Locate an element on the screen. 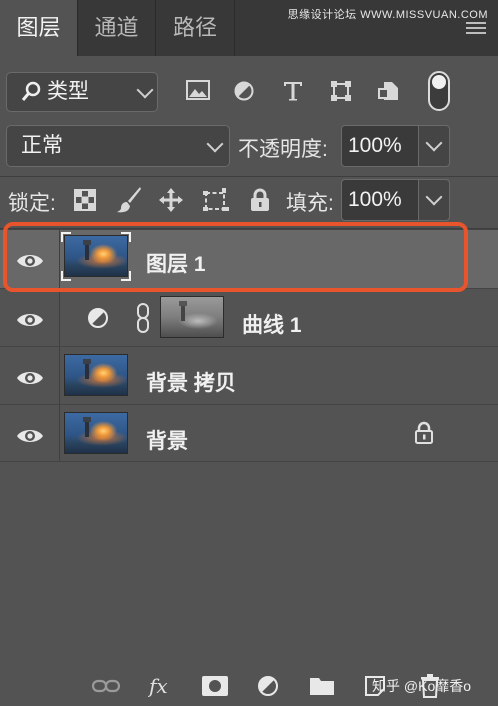  layer-name: 背景 is located at coordinates (167, 440).